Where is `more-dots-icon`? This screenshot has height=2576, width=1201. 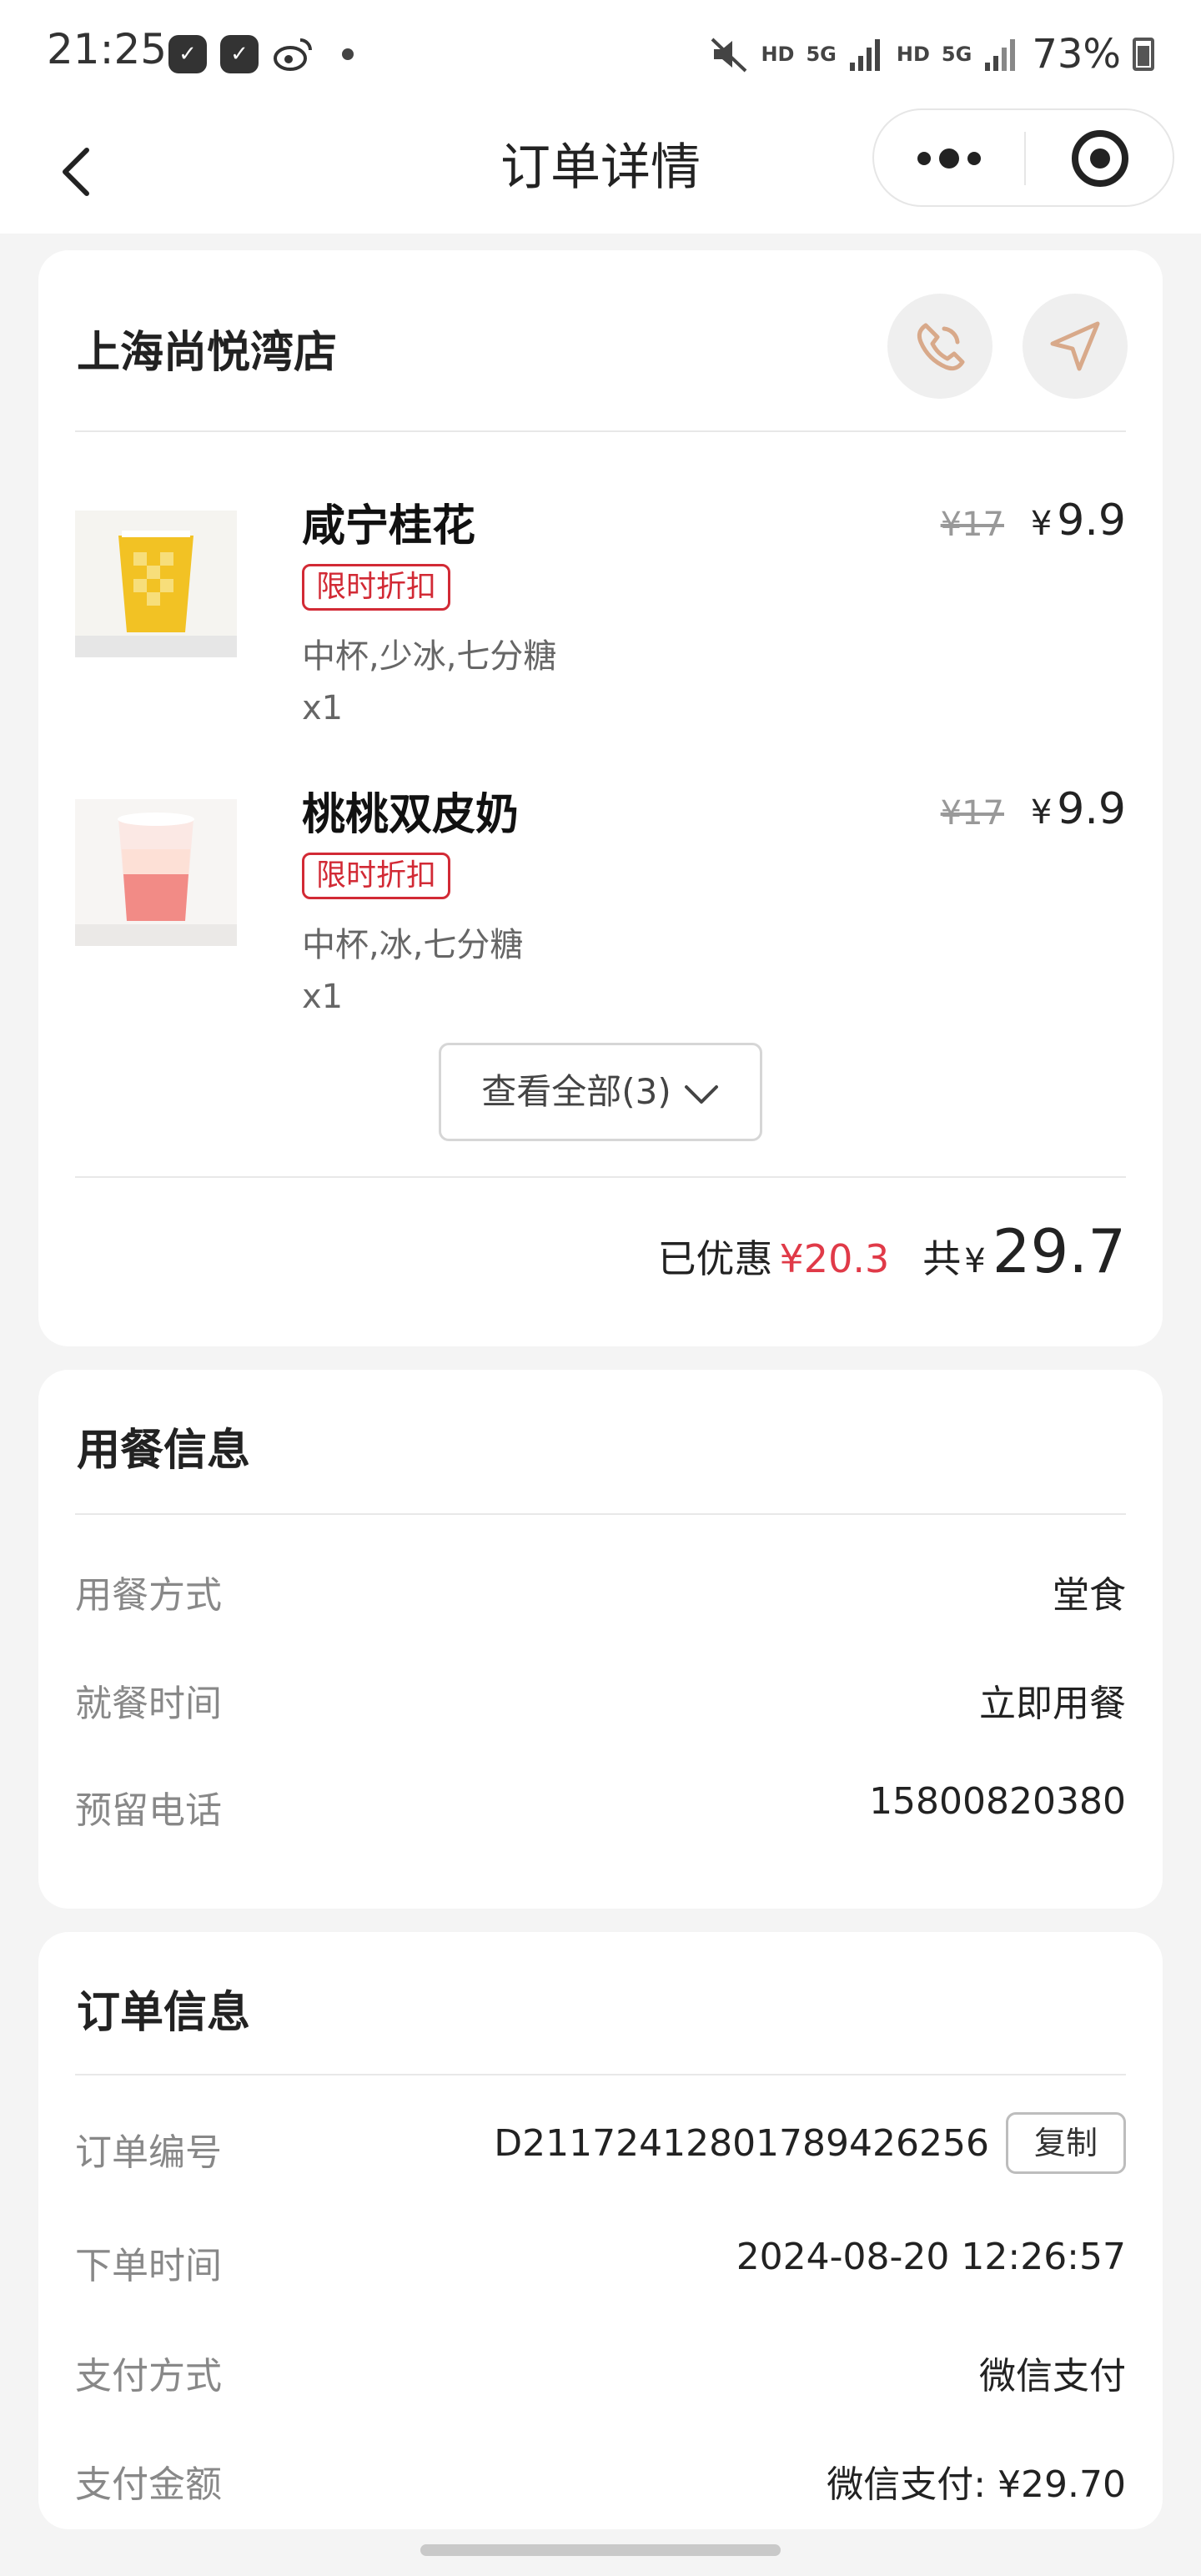
more-dots-icon is located at coordinates (949, 158).